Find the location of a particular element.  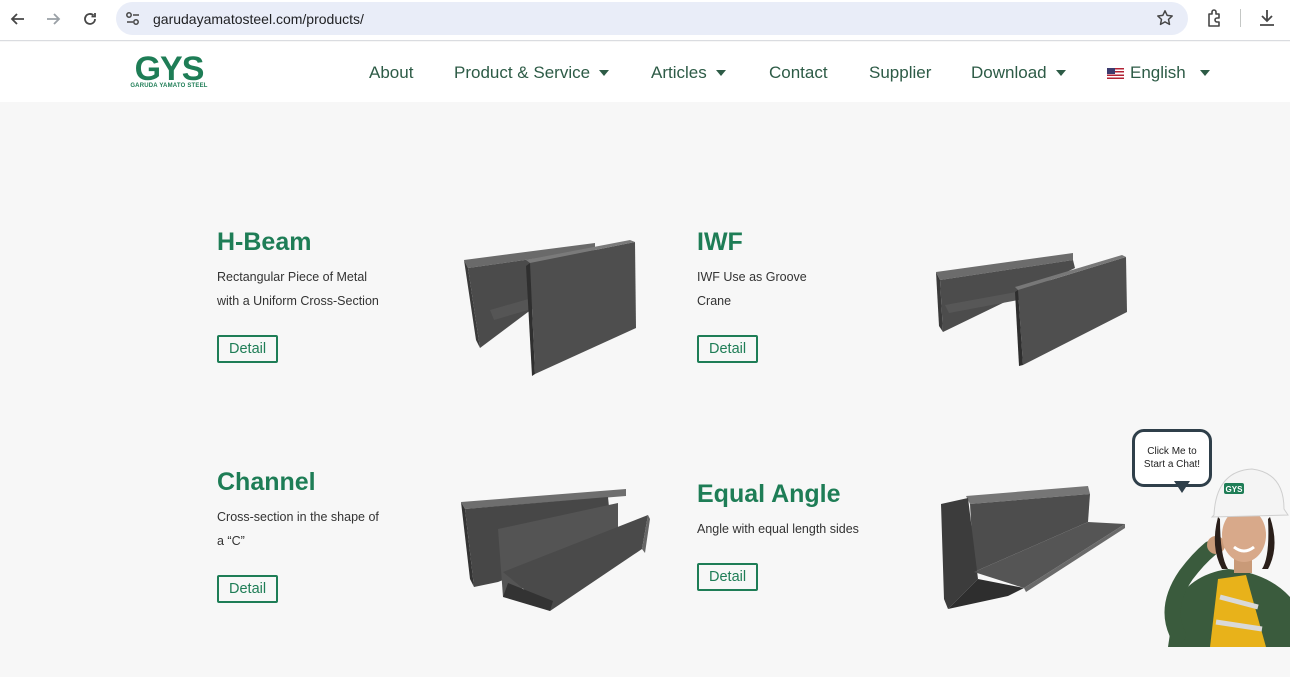

forward-button is located at coordinates (53, 19).